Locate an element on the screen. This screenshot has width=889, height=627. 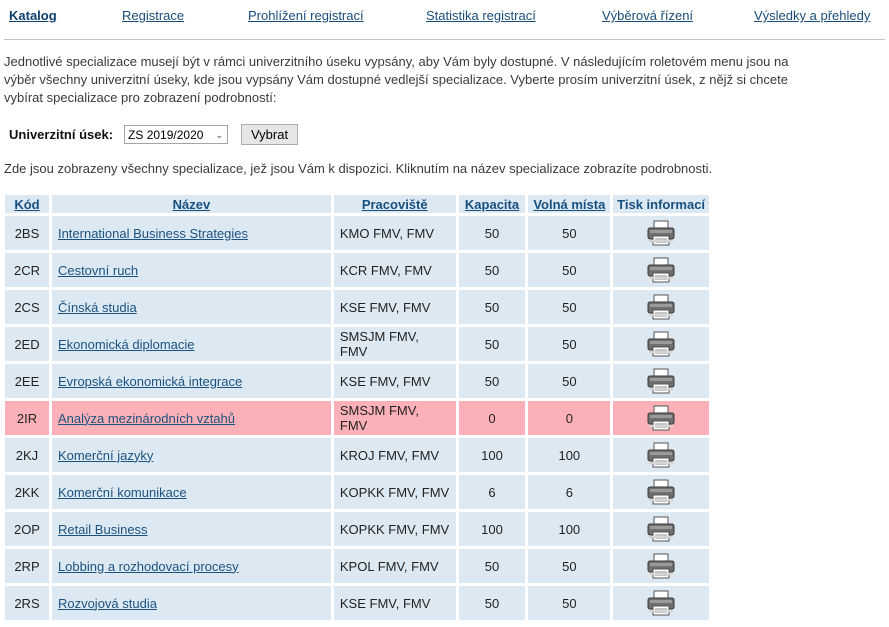
nav-prohlizeni-registraci: Prohlížení registrací is located at coordinates (306, 15).